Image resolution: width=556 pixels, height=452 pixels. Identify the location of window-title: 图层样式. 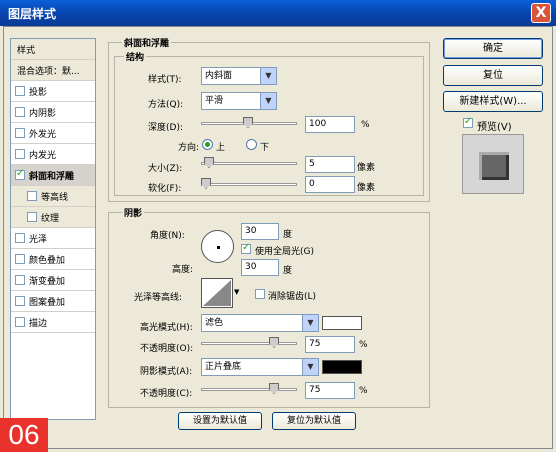
(32, 14).